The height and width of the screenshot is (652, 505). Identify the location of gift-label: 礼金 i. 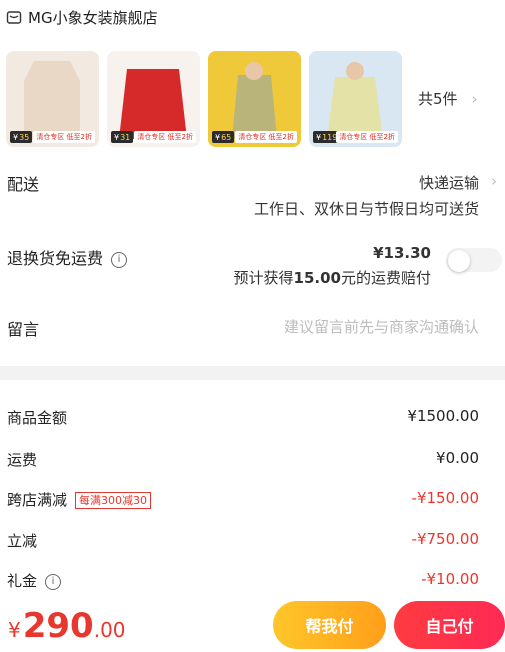
(34, 580).